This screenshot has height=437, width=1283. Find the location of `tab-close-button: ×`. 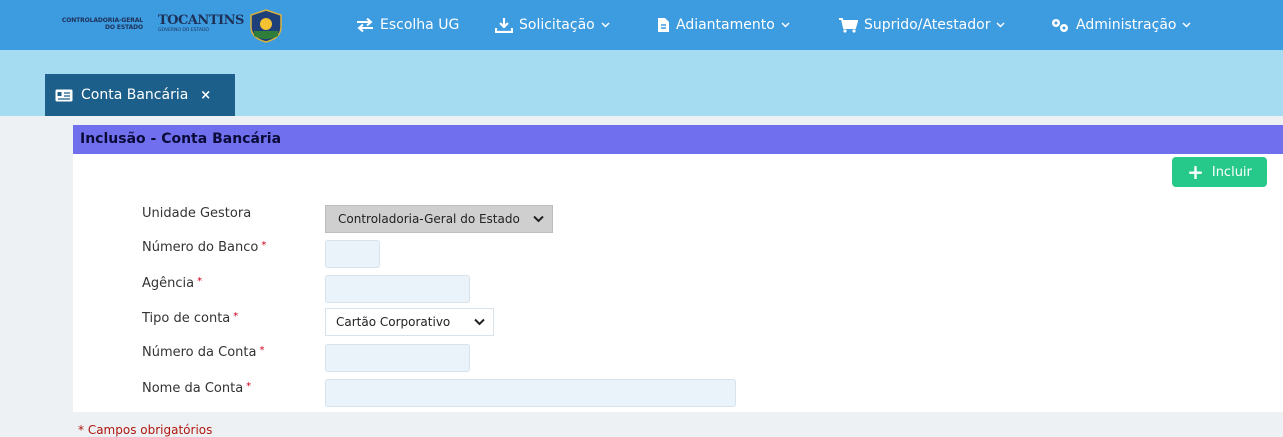

tab-close-button: × is located at coordinates (205, 95).